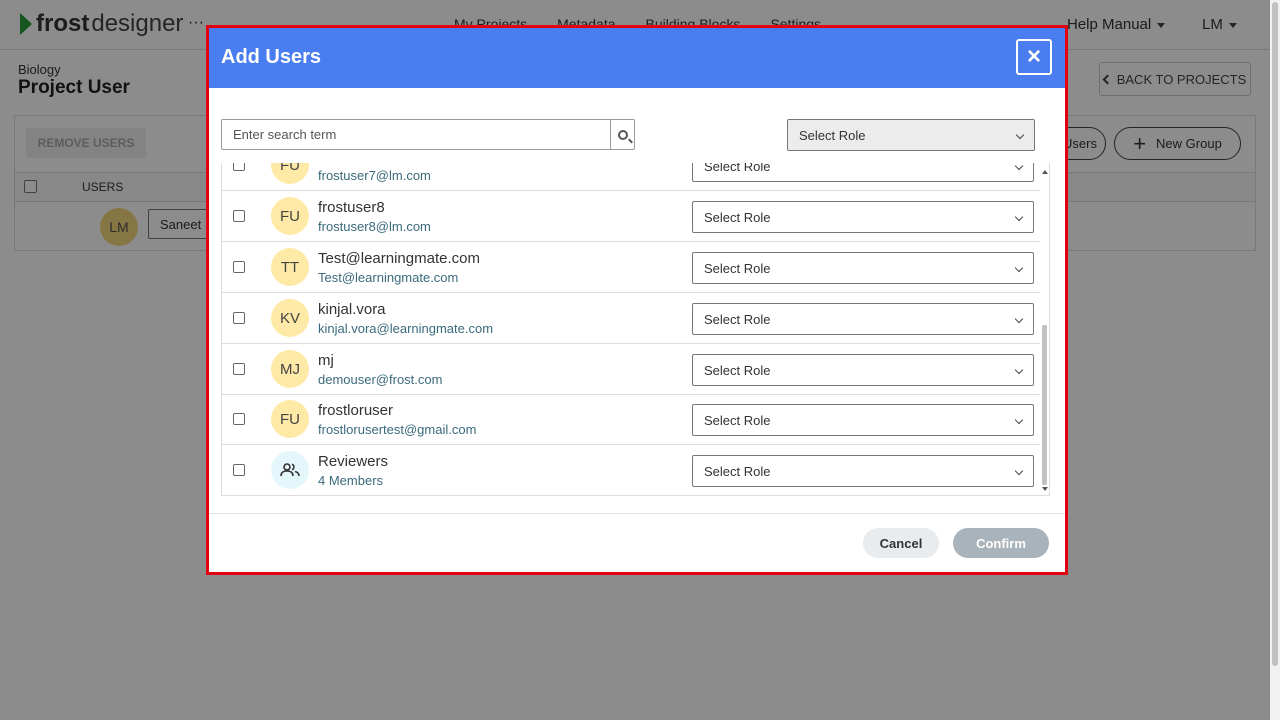  I want to click on page-scrollbar, so click(1275, 360).